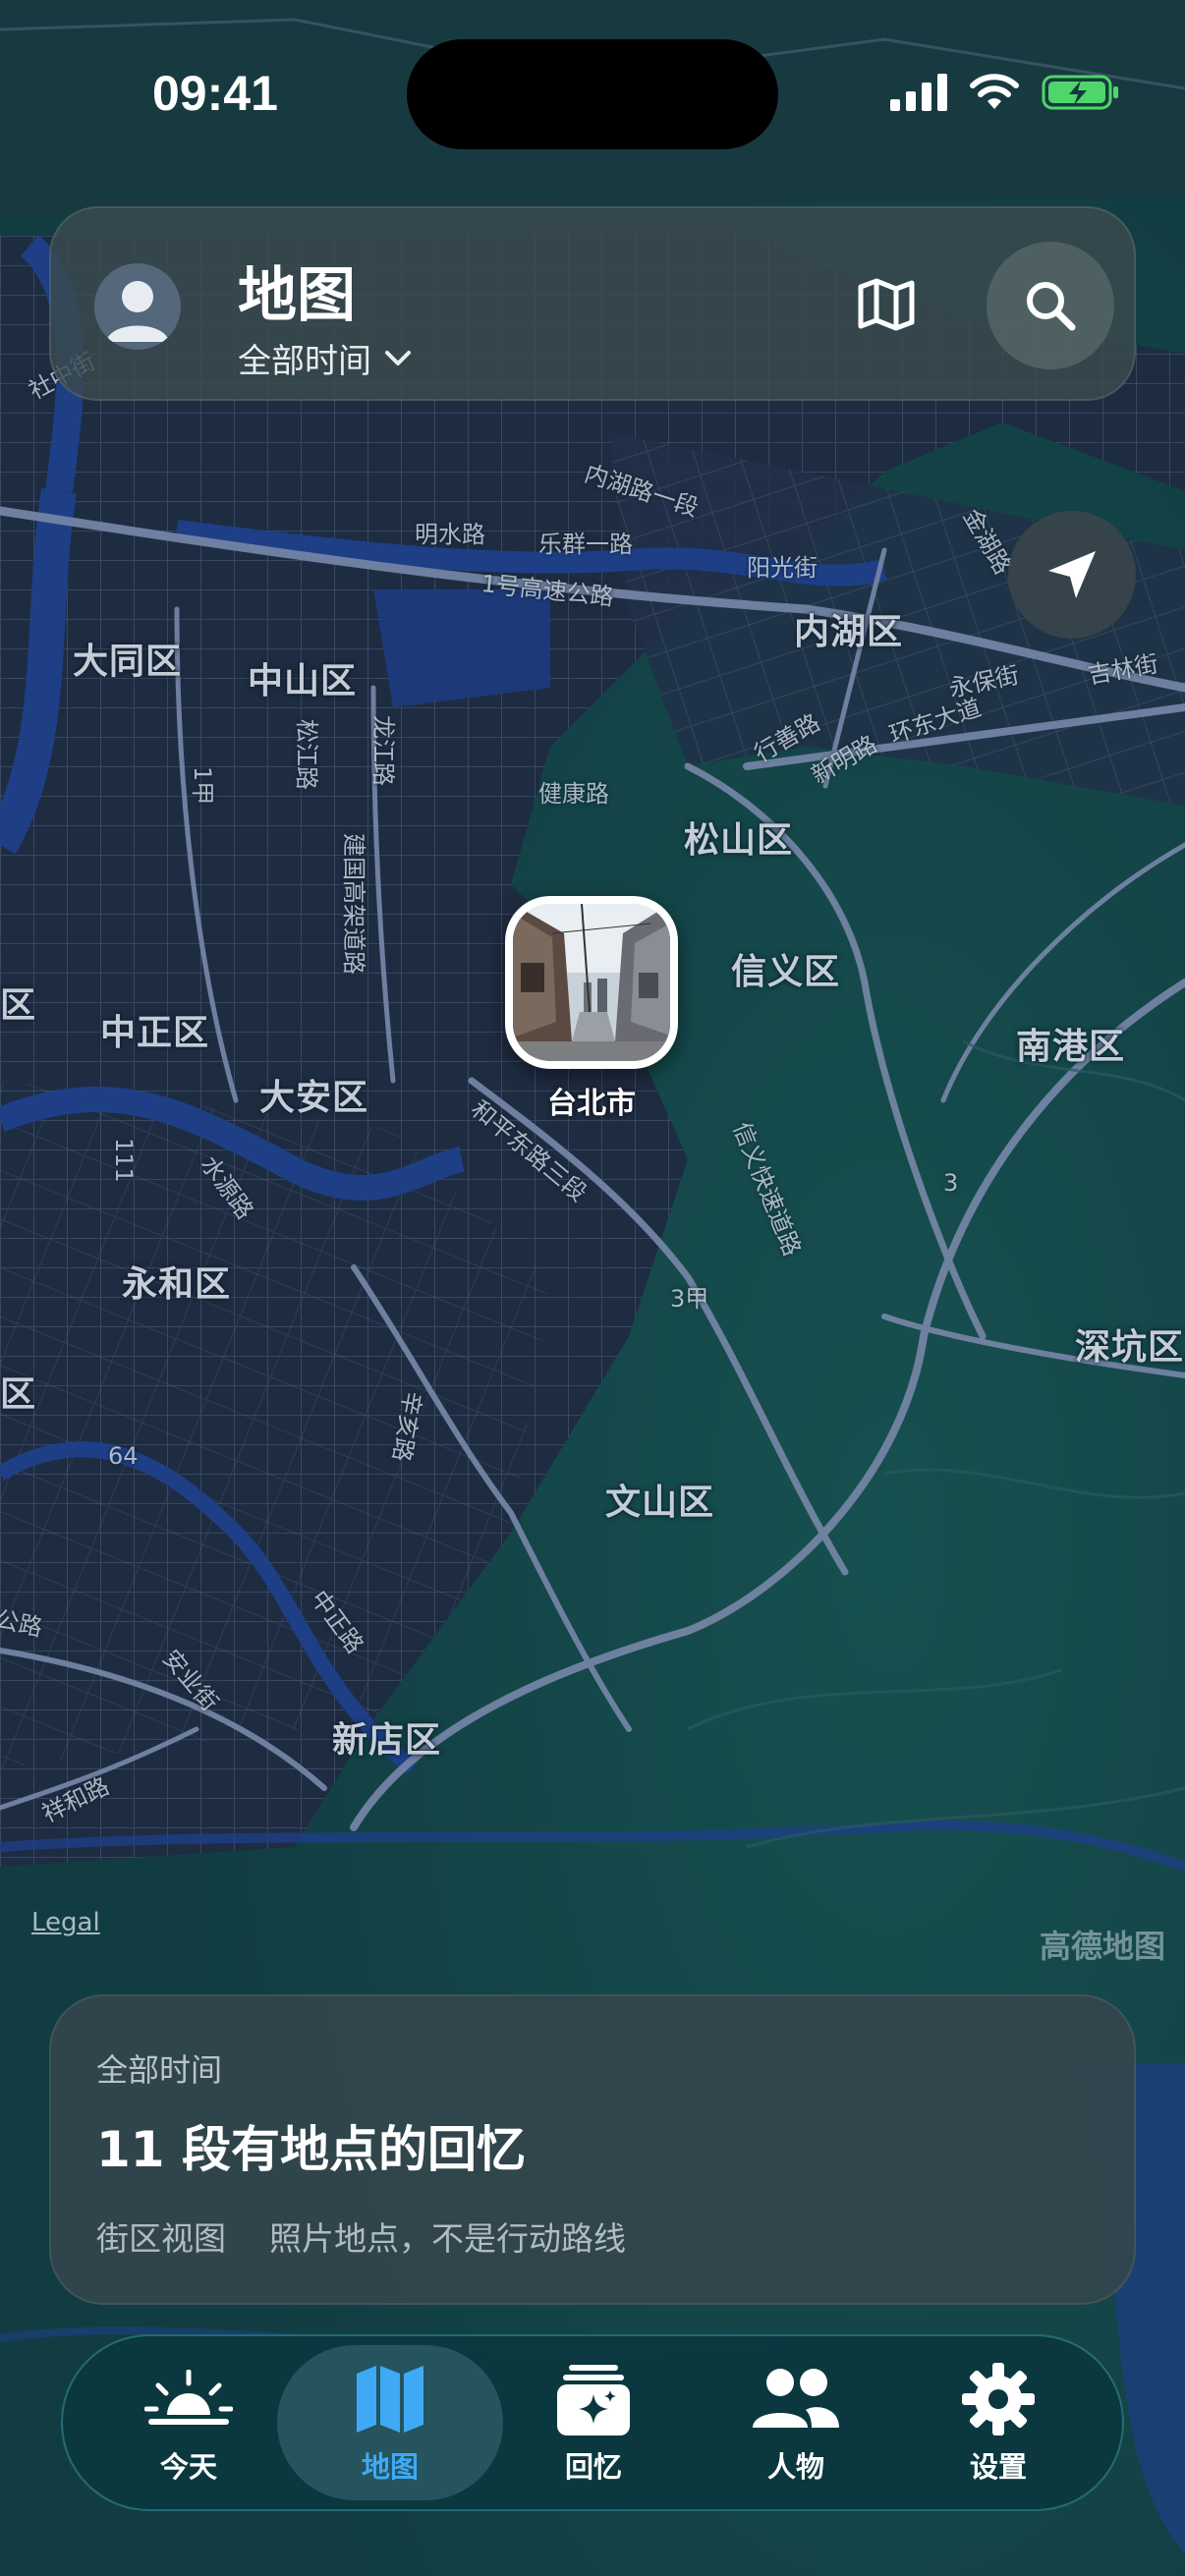 The image size is (1185, 2576). Describe the element at coordinates (795, 2467) in the screenshot. I see `tab-label: 人物` at that location.